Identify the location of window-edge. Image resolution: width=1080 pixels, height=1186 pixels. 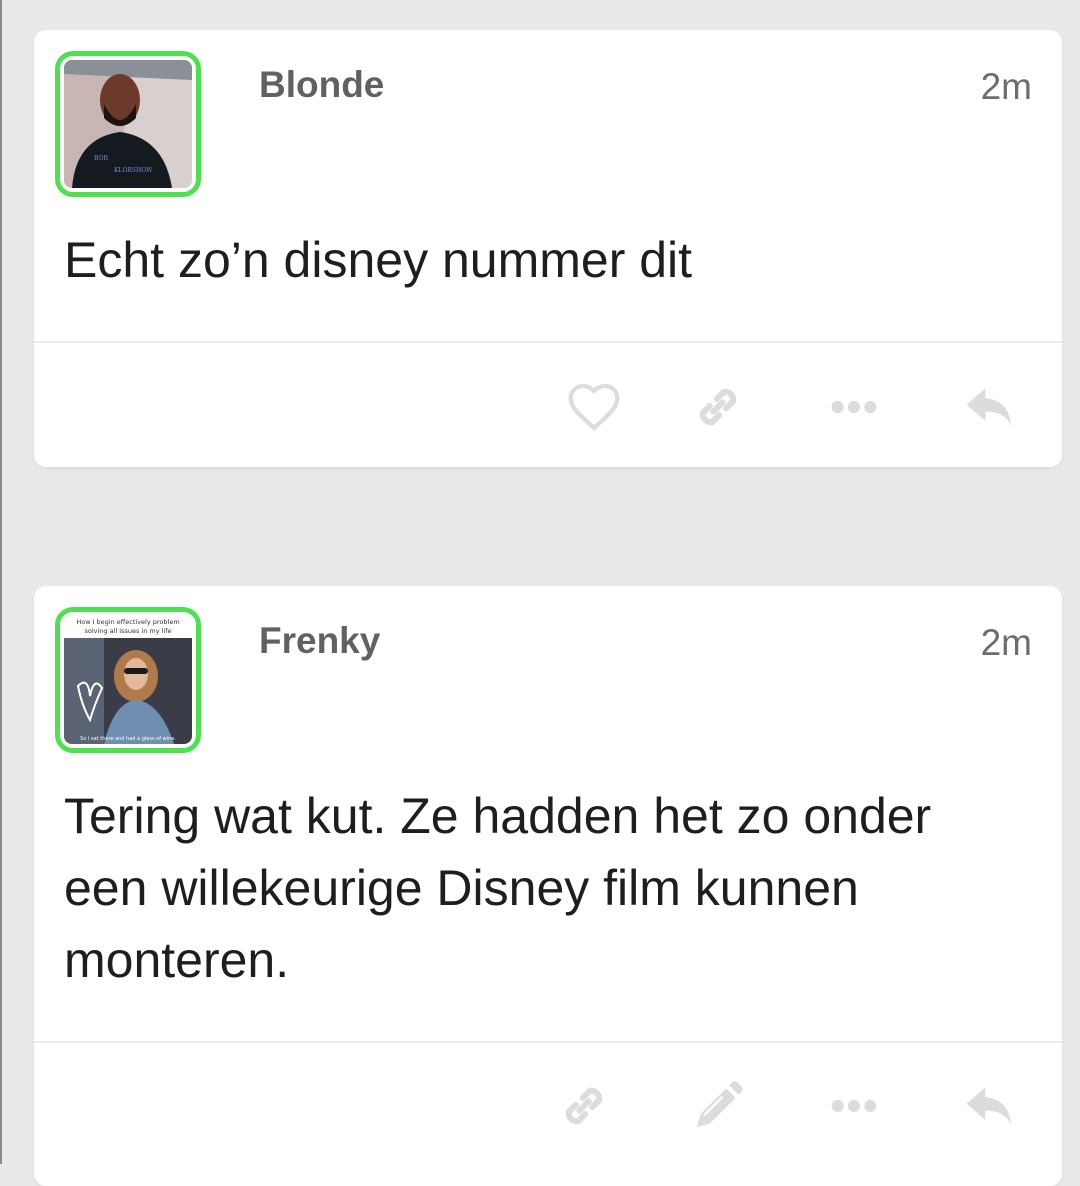
(1, 582).